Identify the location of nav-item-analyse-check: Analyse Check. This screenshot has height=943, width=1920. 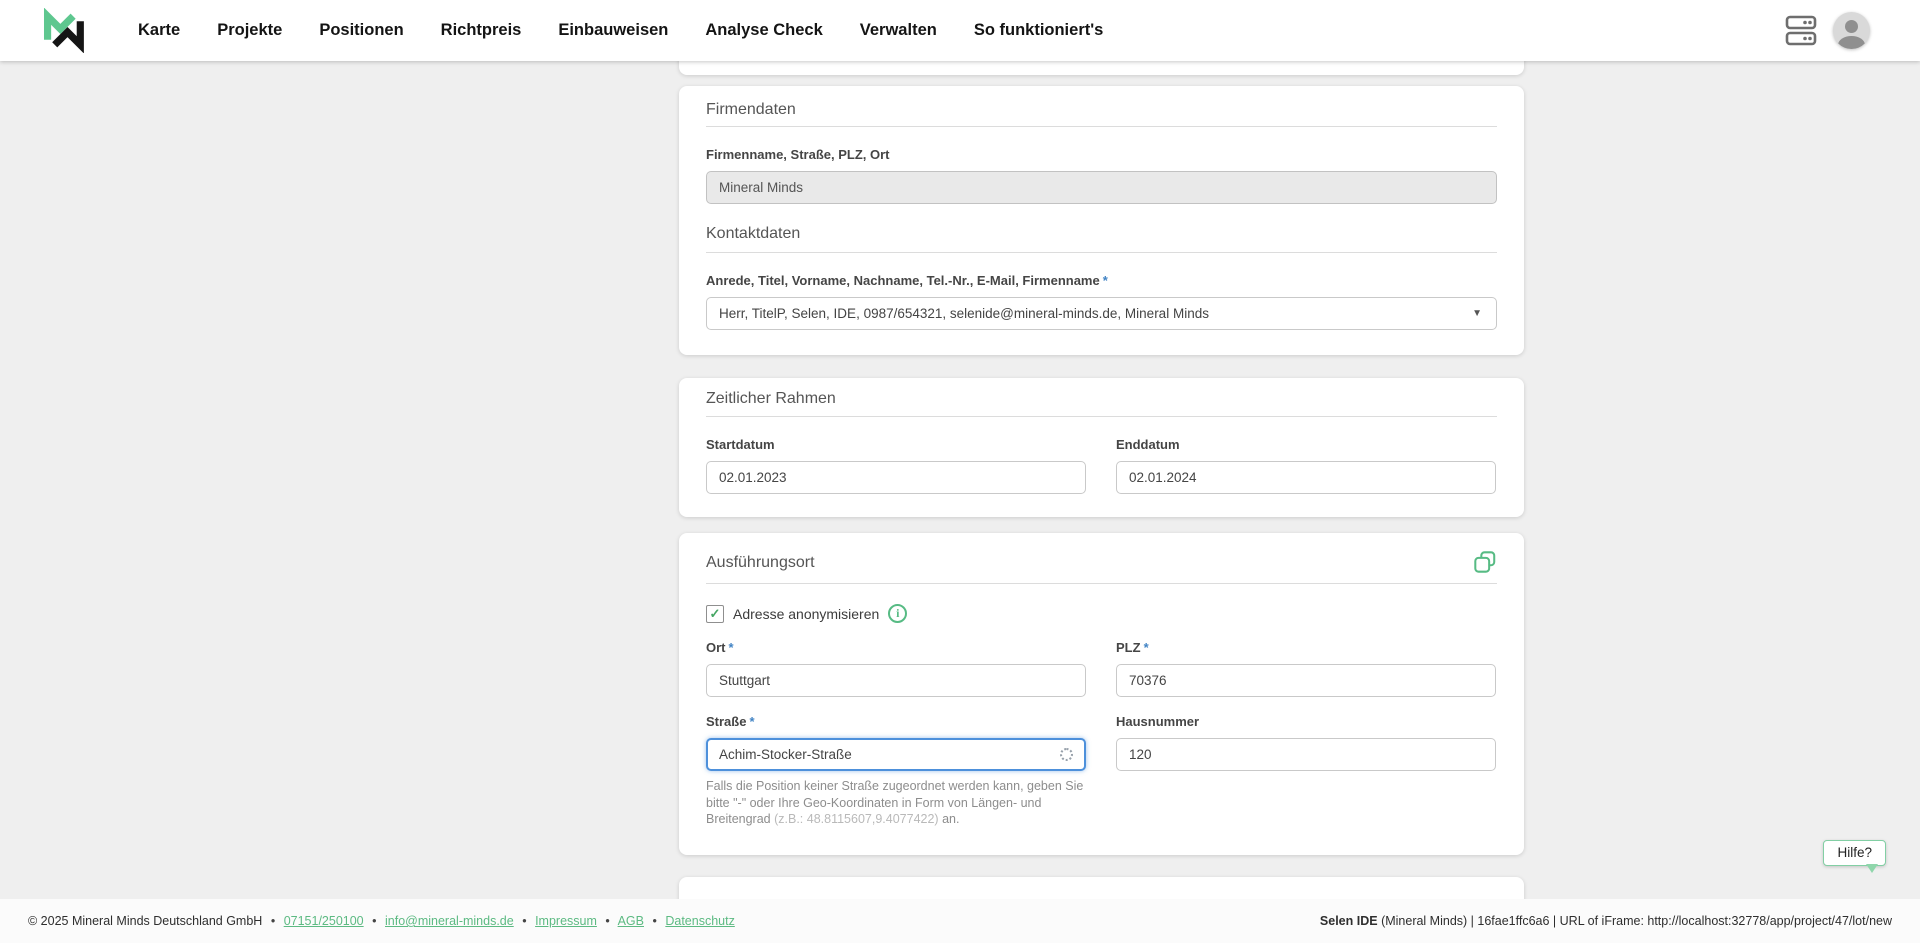
(763, 30).